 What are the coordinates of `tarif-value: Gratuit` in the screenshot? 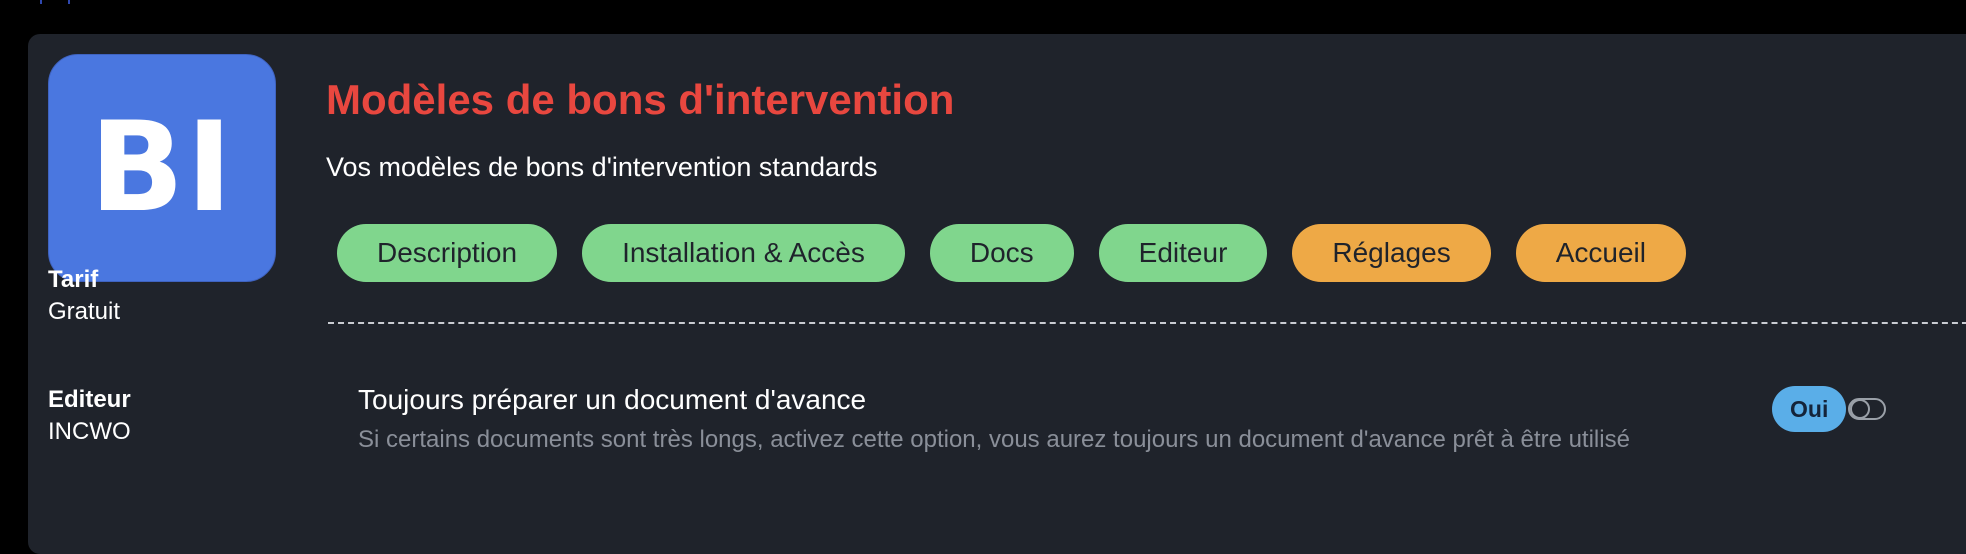 It's located at (84, 311).